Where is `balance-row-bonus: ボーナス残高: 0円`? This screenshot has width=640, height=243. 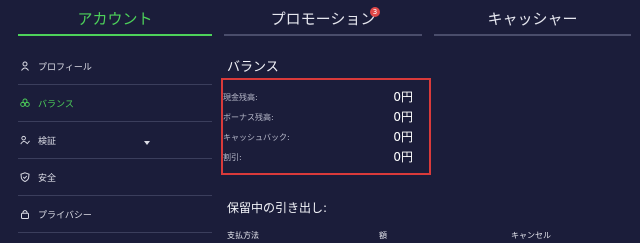
balance-row-bonus: ボーナス残高: 0円 is located at coordinates (318, 116).